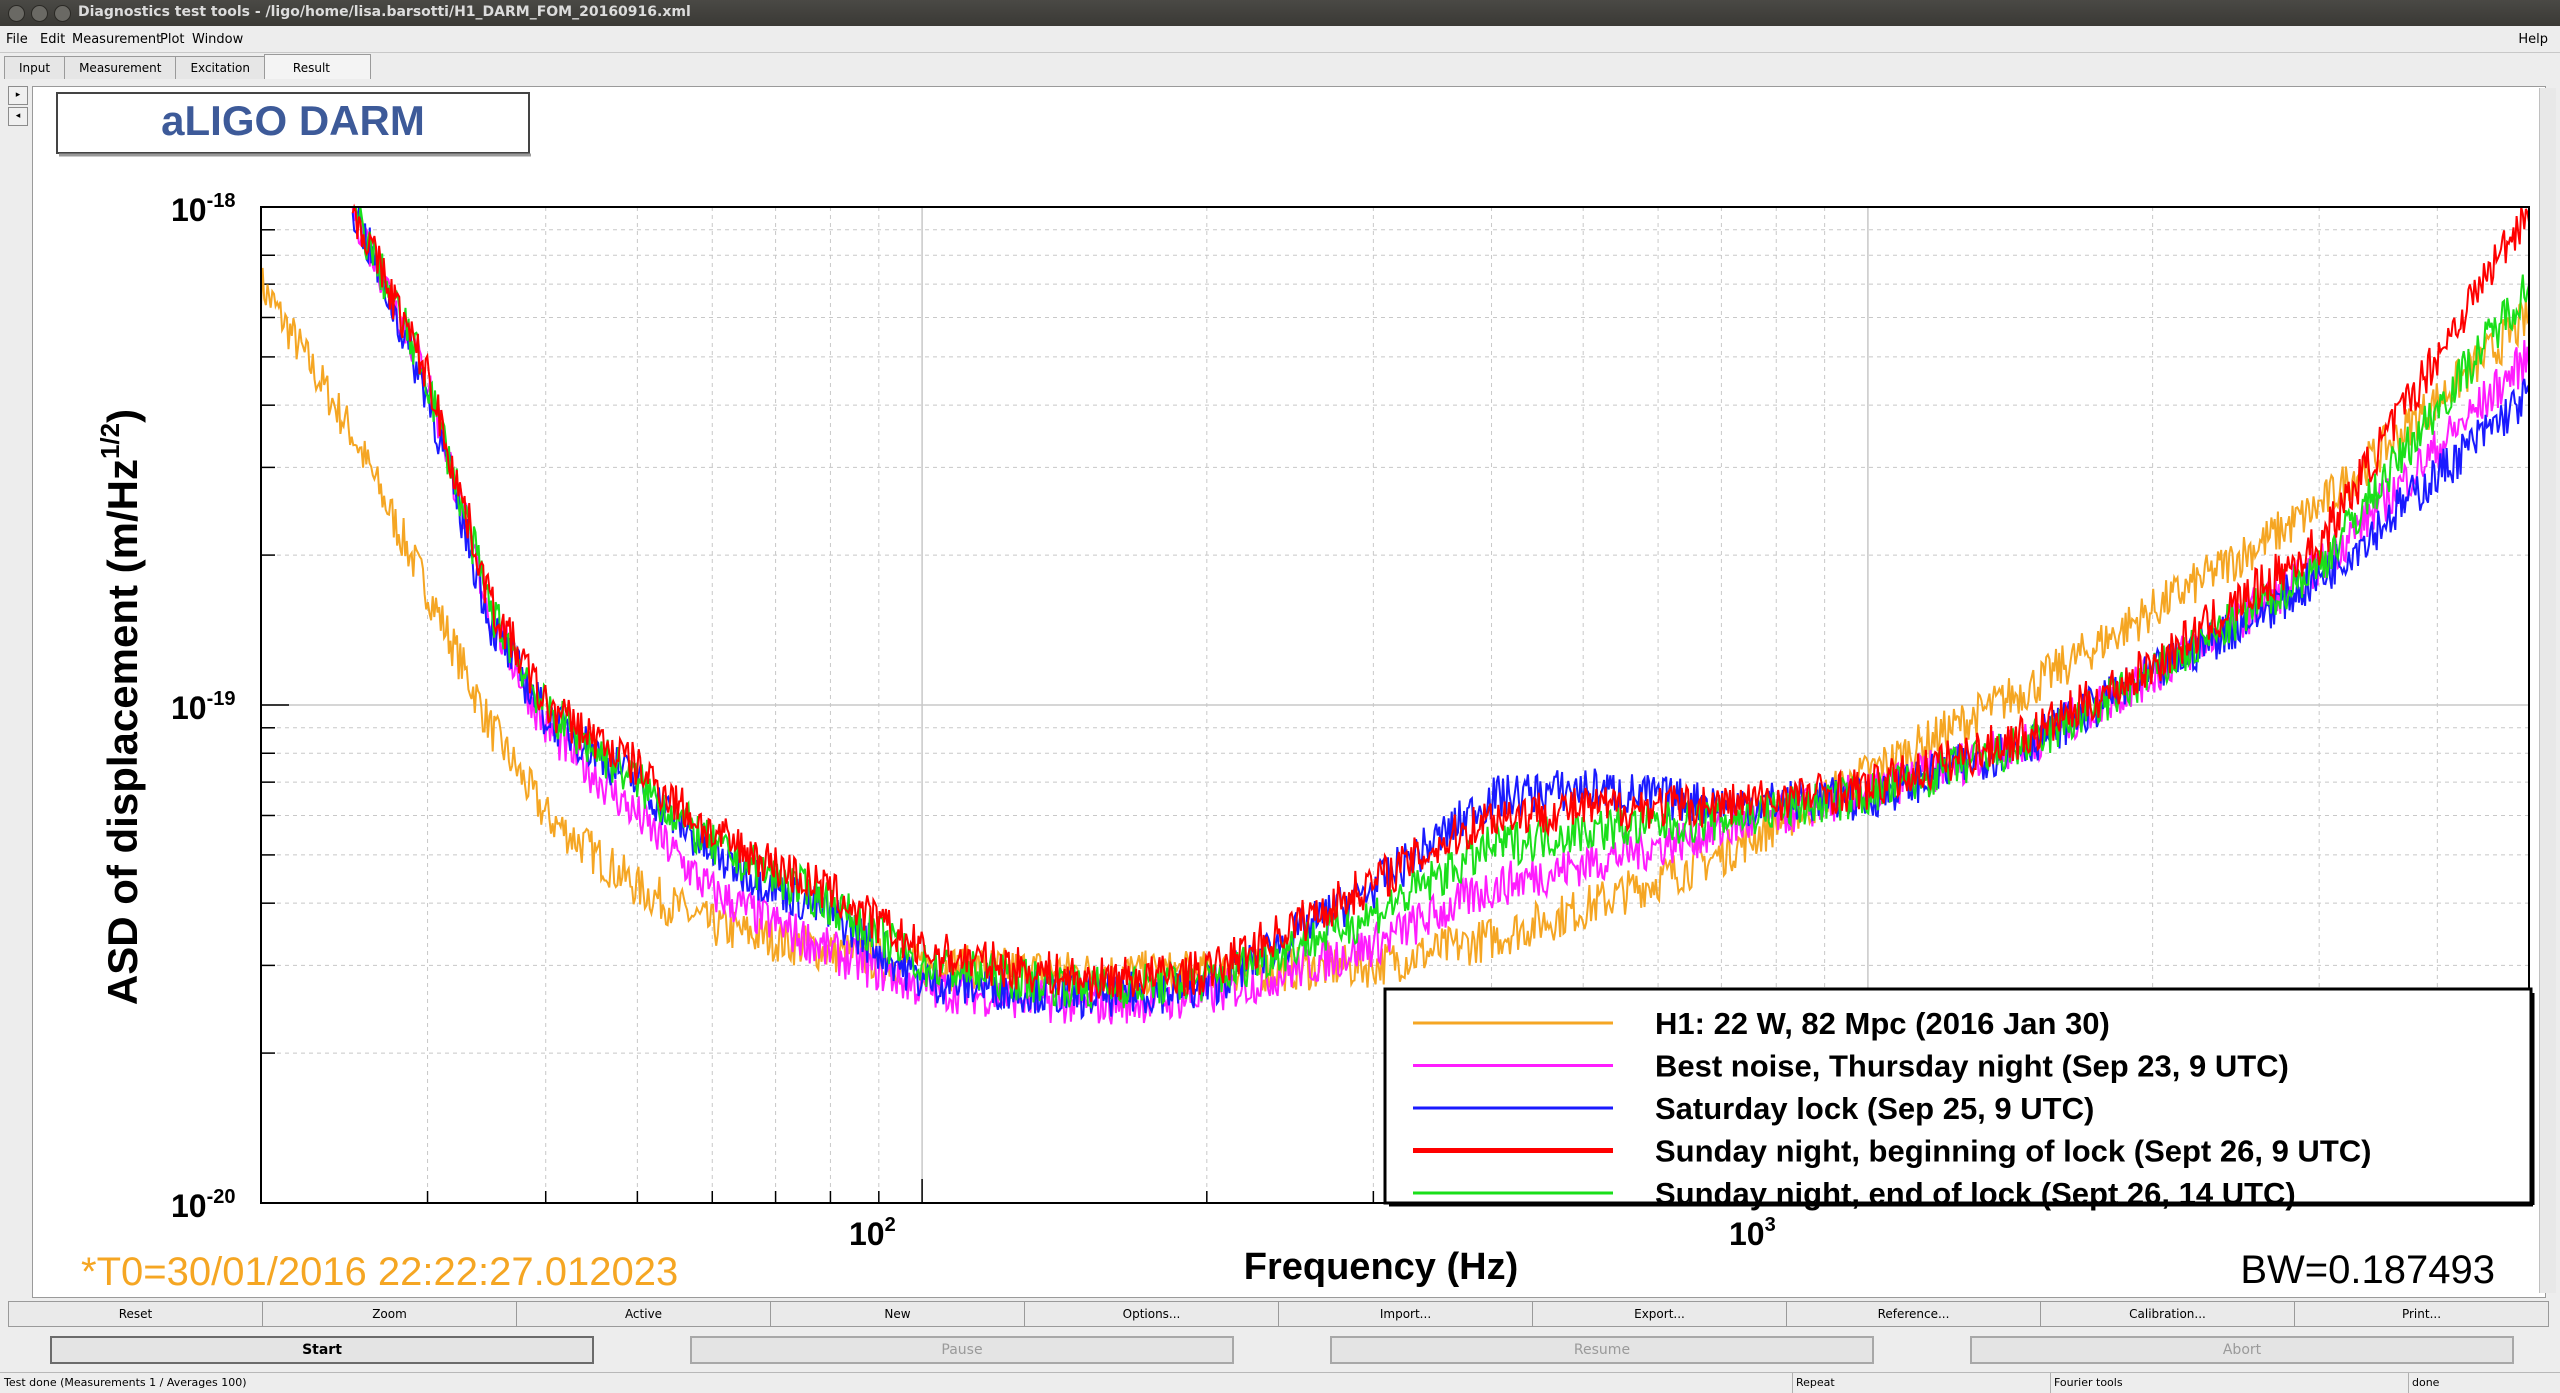  What do you see at coordinates (1602, 1350) in the screenshot?
I see `resume-button: Resume` at bounding box center [1602, 1350].